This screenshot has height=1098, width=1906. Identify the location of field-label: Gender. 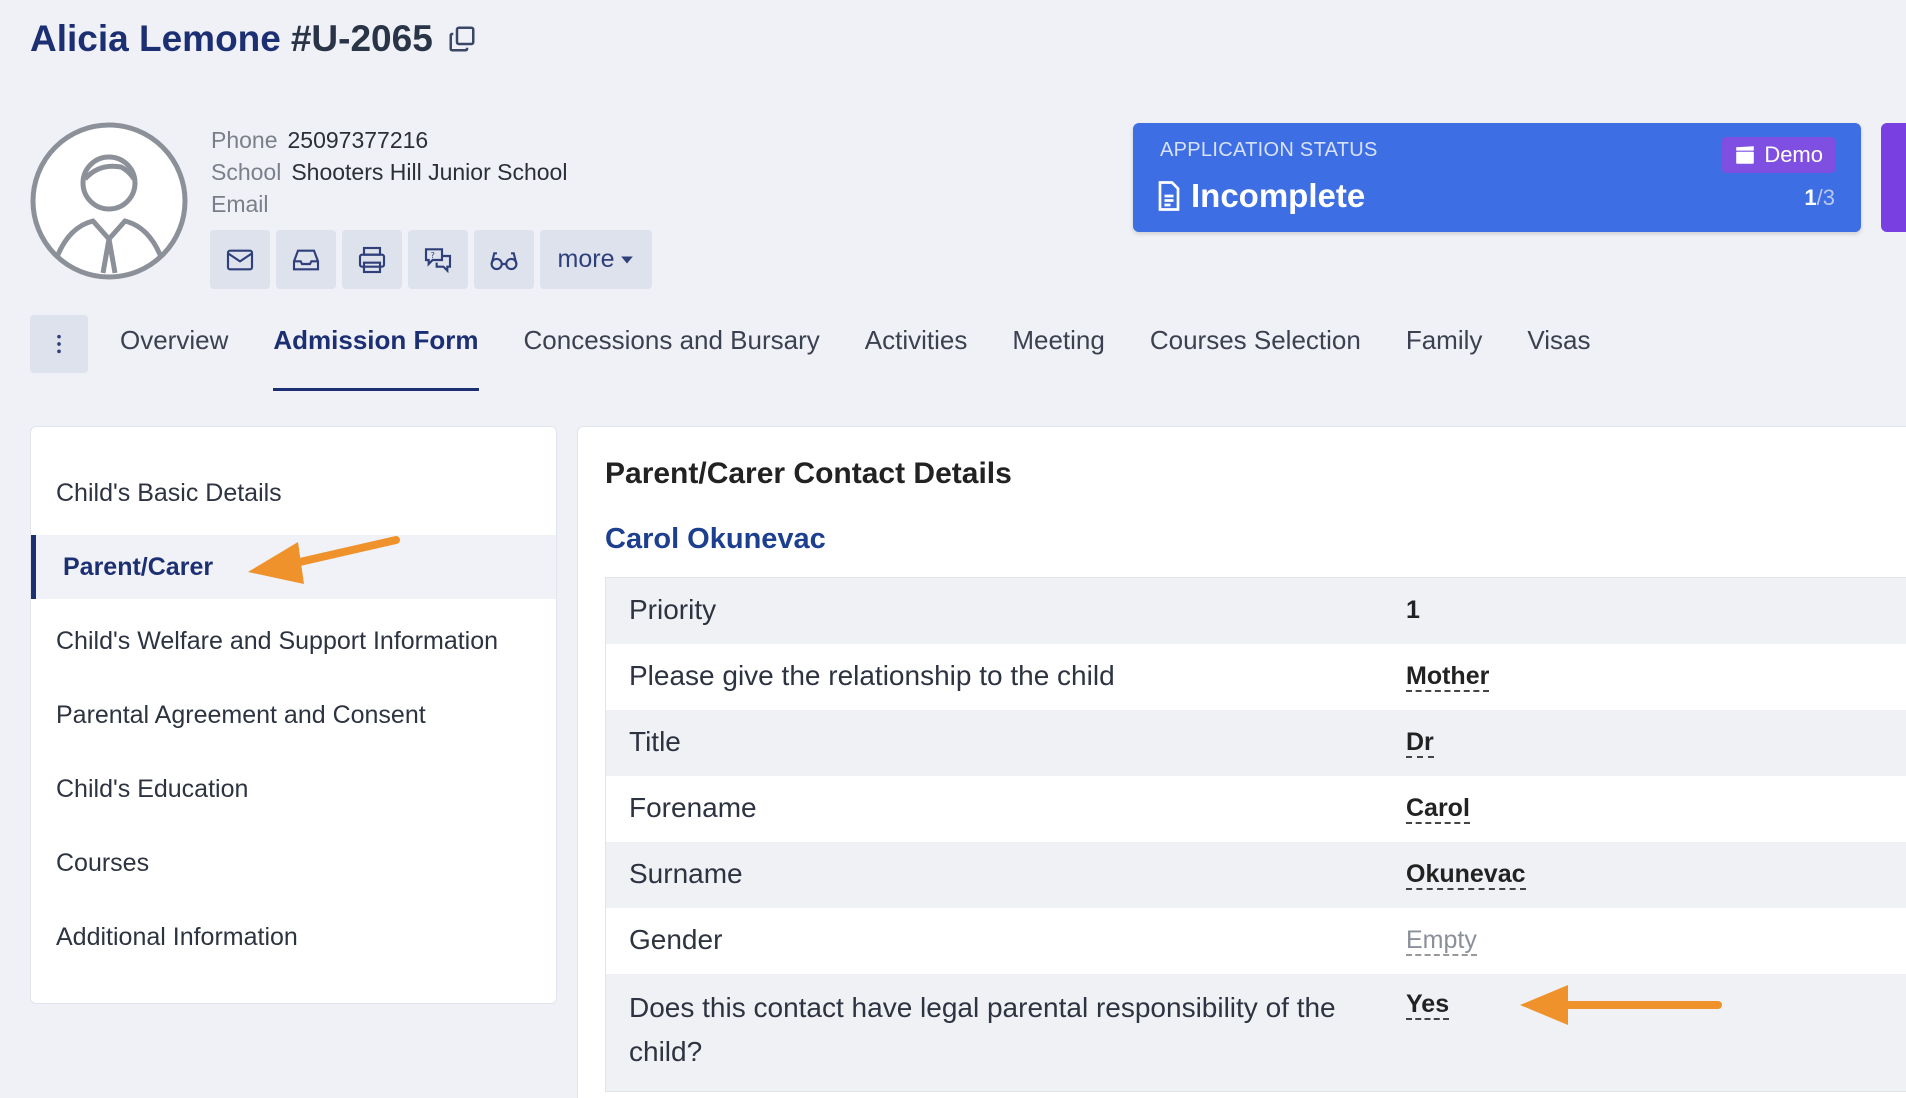
(676, 939).